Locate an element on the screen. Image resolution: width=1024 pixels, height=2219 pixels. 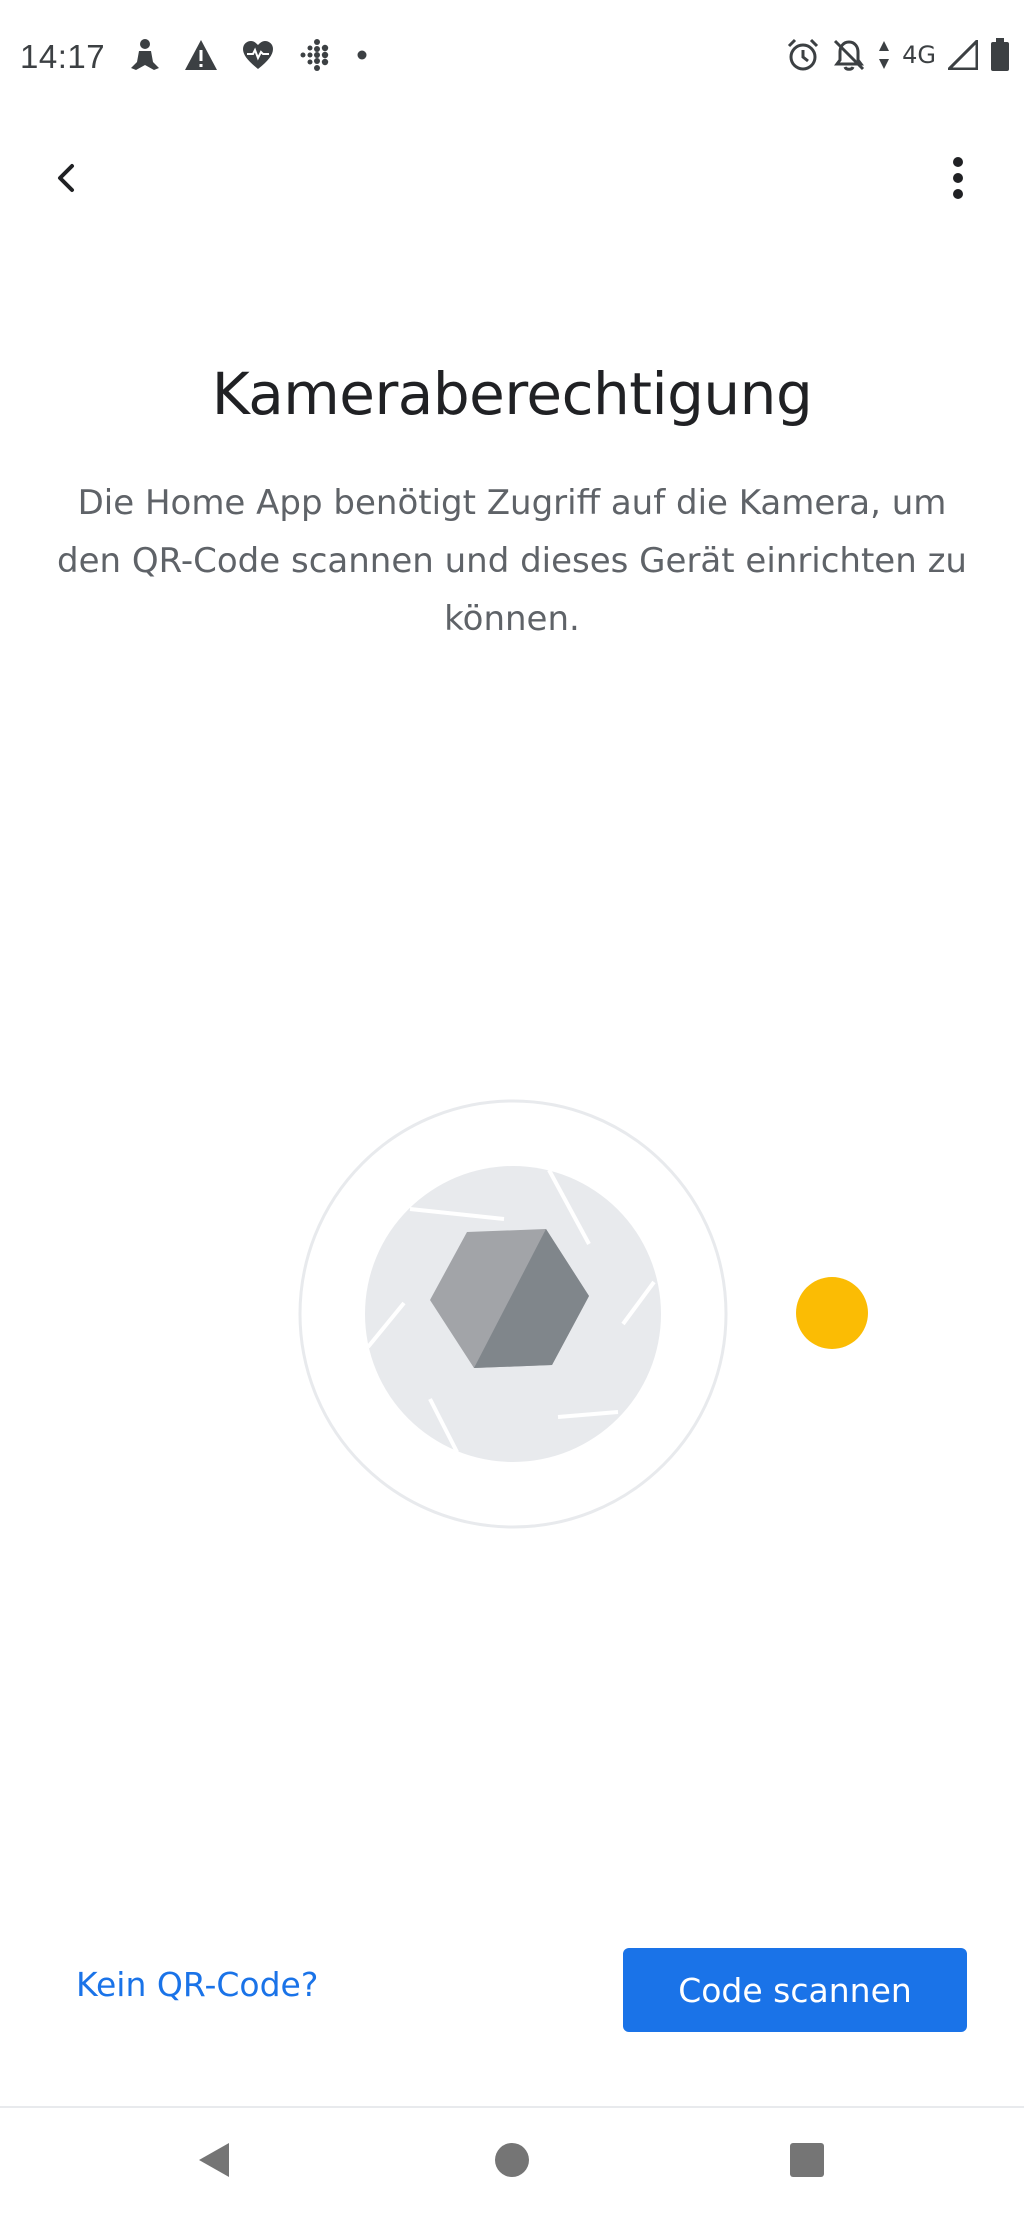
navigation-bar is located at coordinates (512, 2163).